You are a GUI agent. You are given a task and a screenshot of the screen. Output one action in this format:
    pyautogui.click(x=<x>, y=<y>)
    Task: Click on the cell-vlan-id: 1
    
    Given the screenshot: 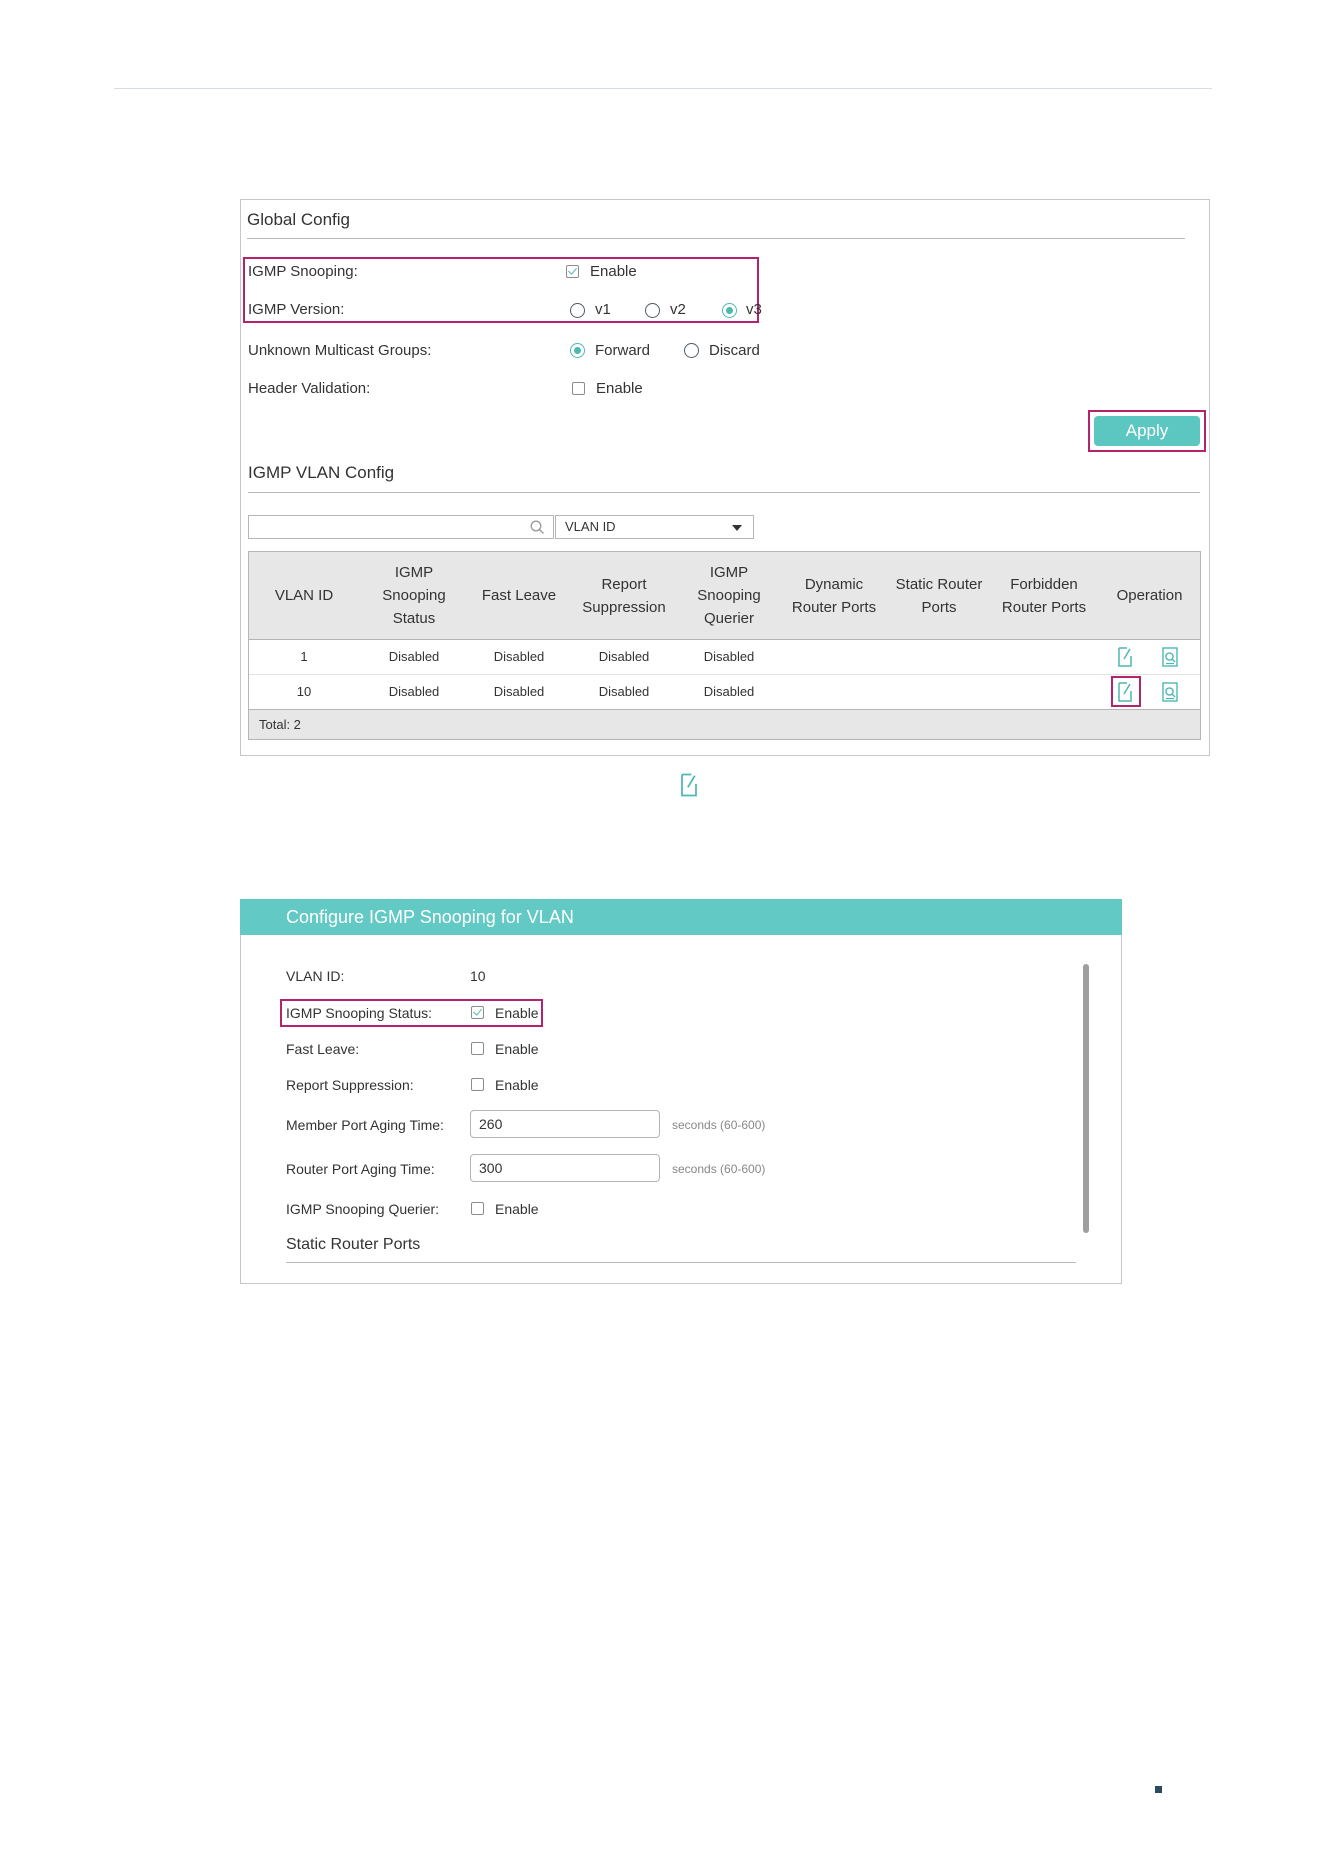 What is the action you would take?
    pyautogui.click(x=304, y=656)
    